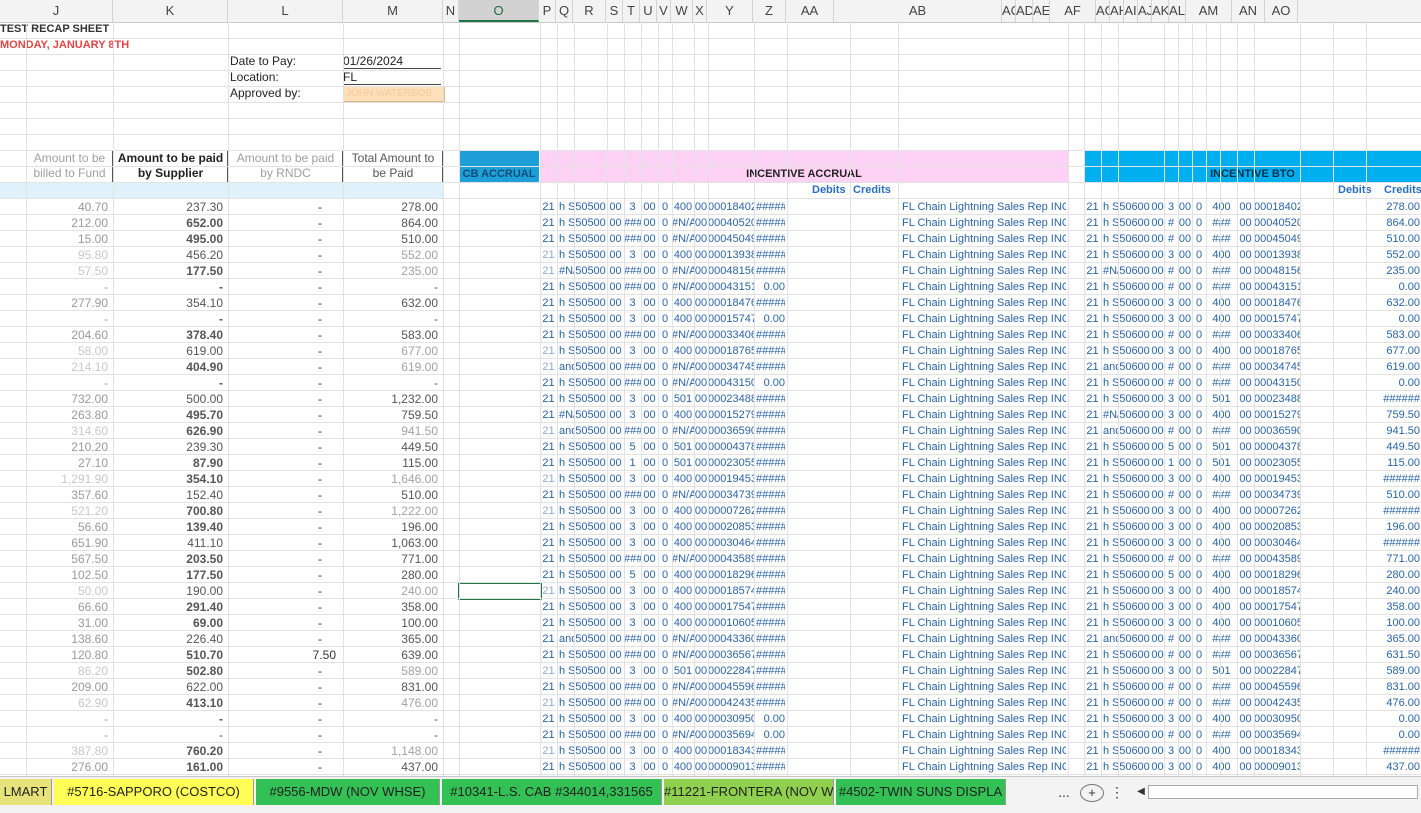 This screenshot has height=813, width=1421. Describe the element at coordinates (1171, 735) in the screenshot. I see `cell-bto-ah: #` at that location.